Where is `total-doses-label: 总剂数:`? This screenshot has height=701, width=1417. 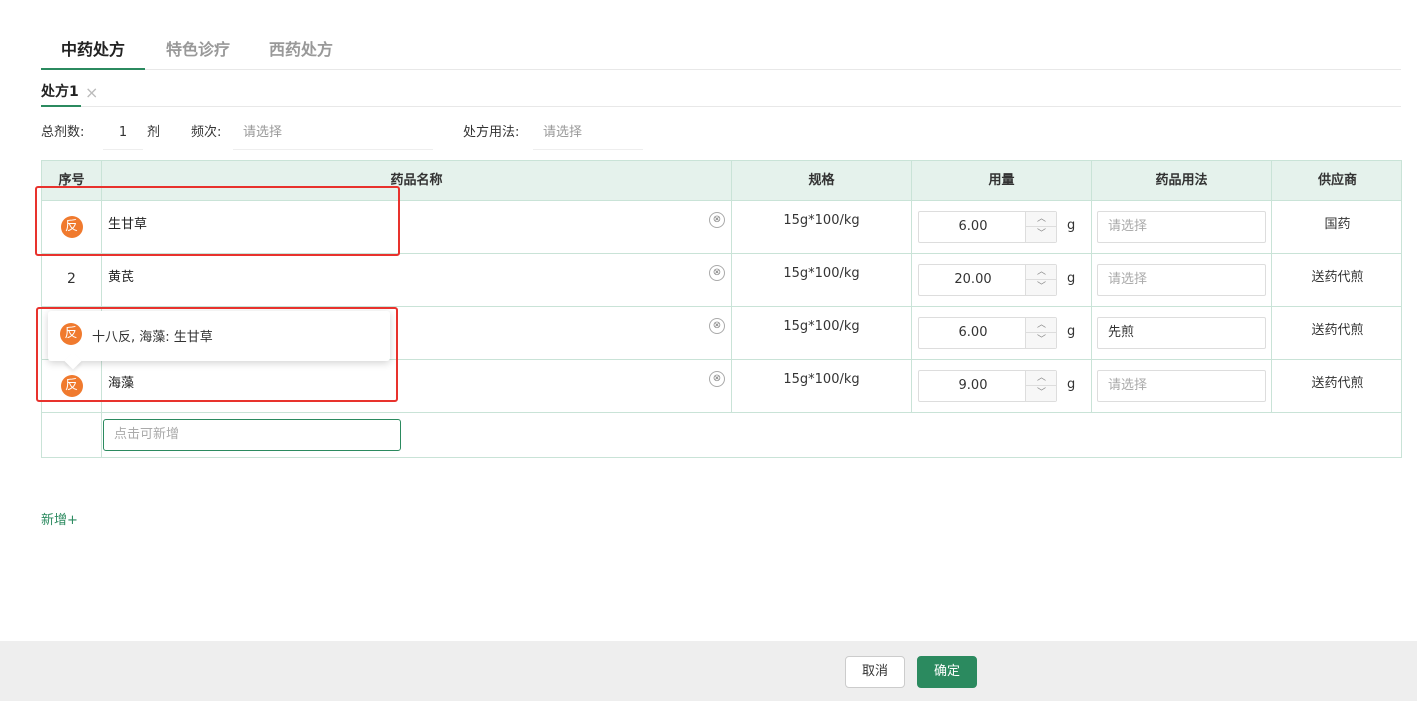
total-doses-label: 总剂数: is located at coordinates (63, 132).